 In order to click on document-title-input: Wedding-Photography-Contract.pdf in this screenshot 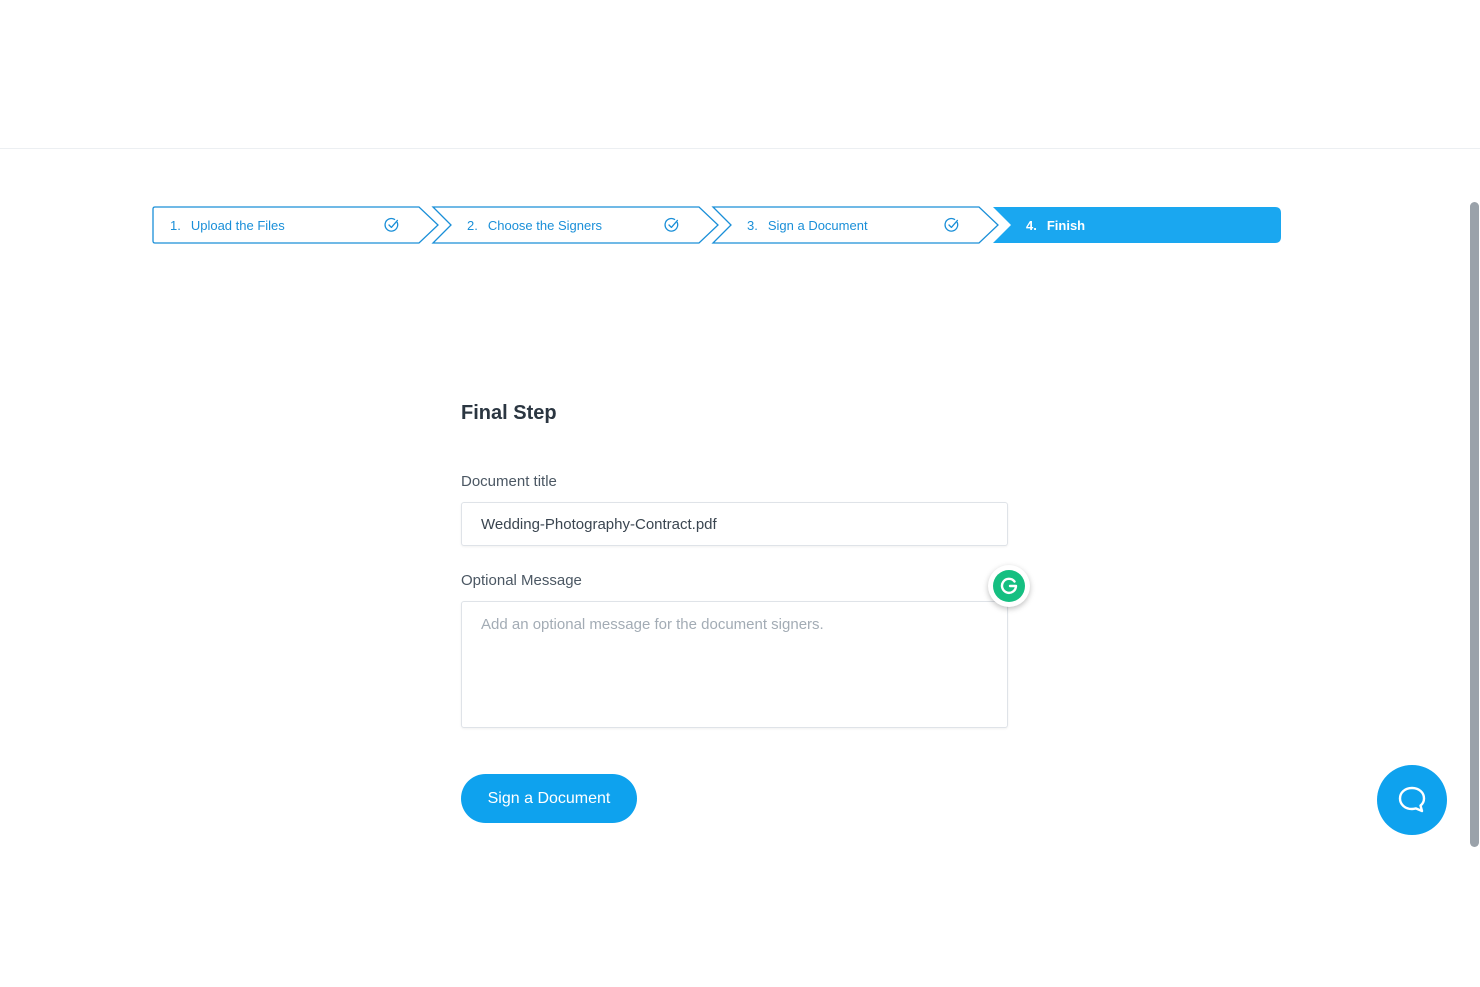, I will do `click(734, 524)`.